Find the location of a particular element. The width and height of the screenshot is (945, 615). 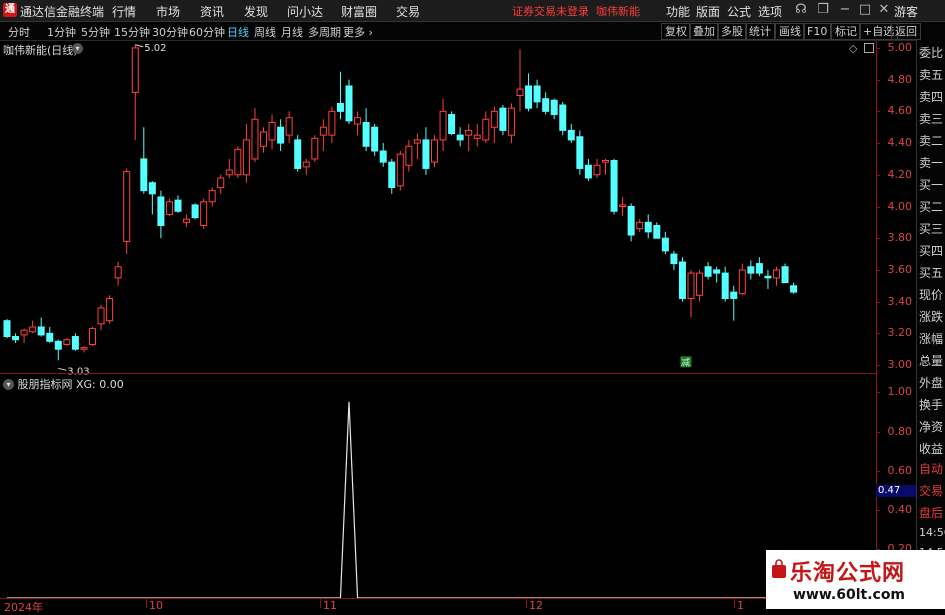

headset-icon: ☊ is located at coordinates (801, 10).